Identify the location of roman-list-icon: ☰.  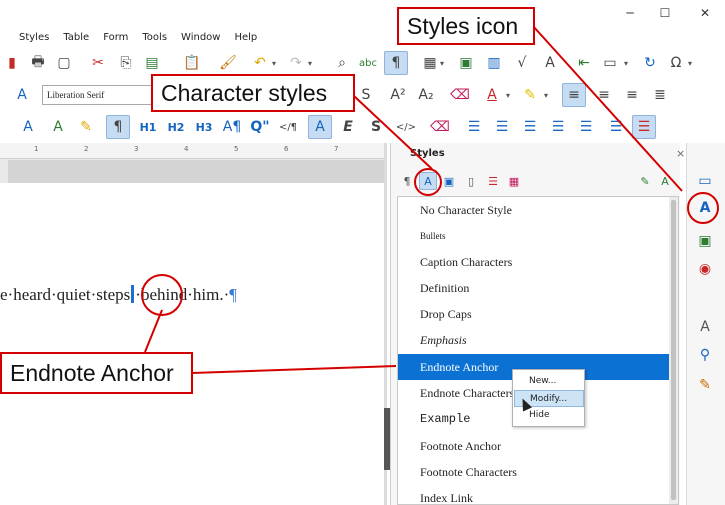
(558, 127).